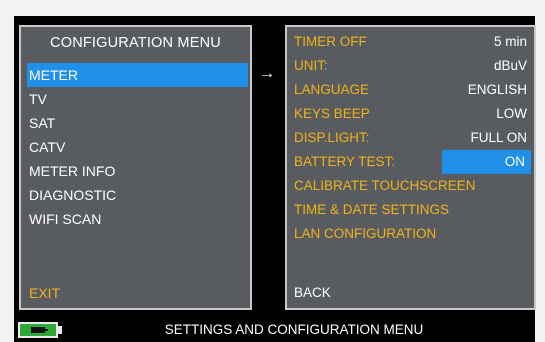  Describe the element at coordinates (411, 90) in the screenshot. I see `setting-row-language: LANGUAGE ENGLISH` at that location.